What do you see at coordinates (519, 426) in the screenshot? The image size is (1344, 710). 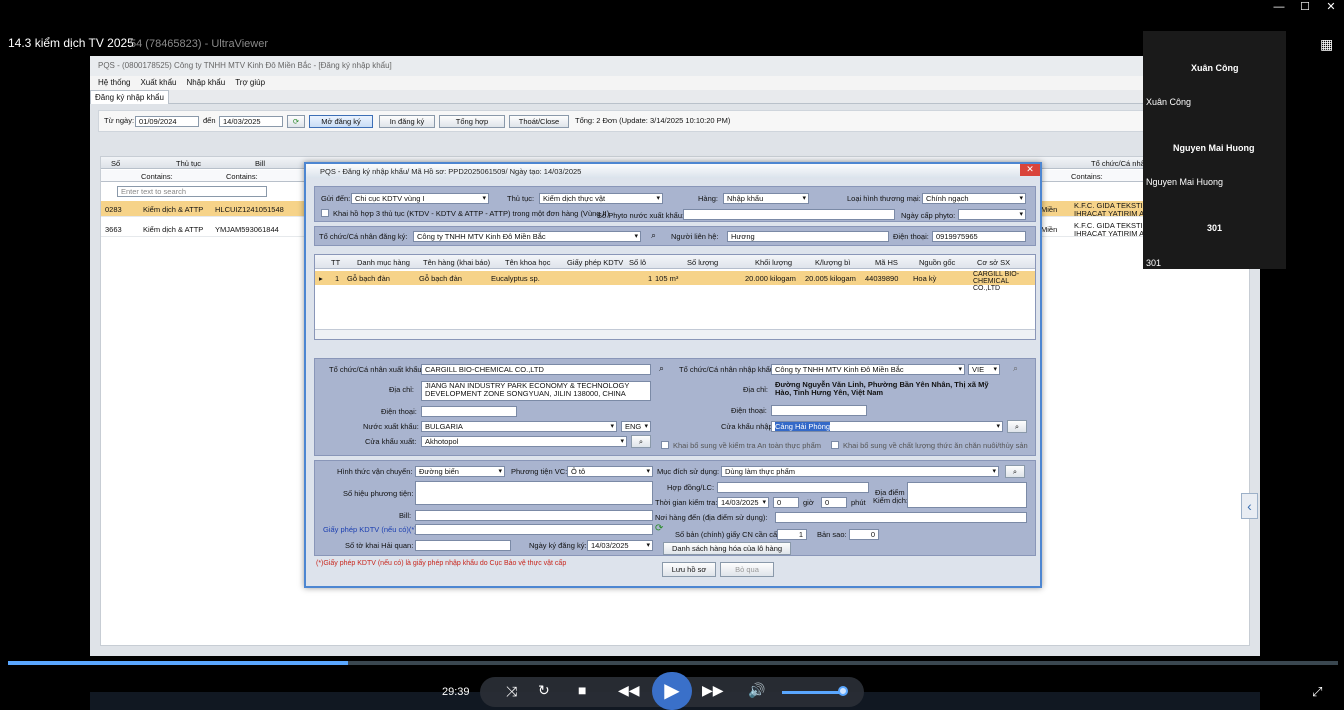 I see `nuoc-xk-select: BULGARIA` at bounding box center [519, 426].